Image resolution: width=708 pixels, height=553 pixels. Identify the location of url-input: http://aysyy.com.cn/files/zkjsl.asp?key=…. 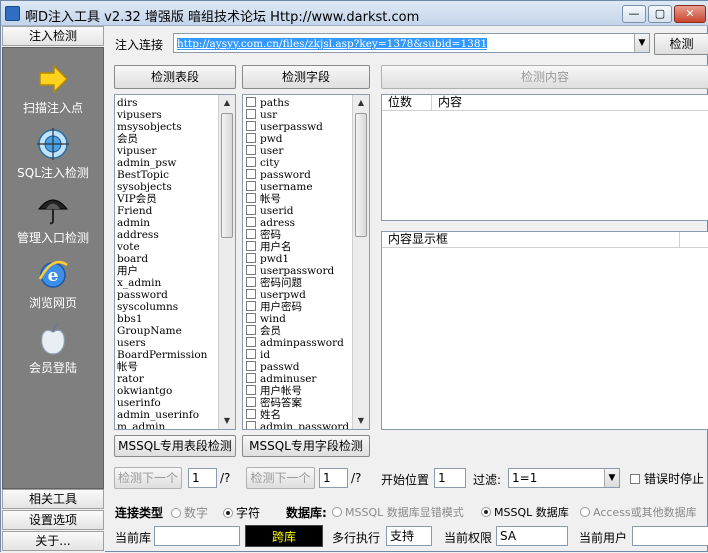
(411, 43).